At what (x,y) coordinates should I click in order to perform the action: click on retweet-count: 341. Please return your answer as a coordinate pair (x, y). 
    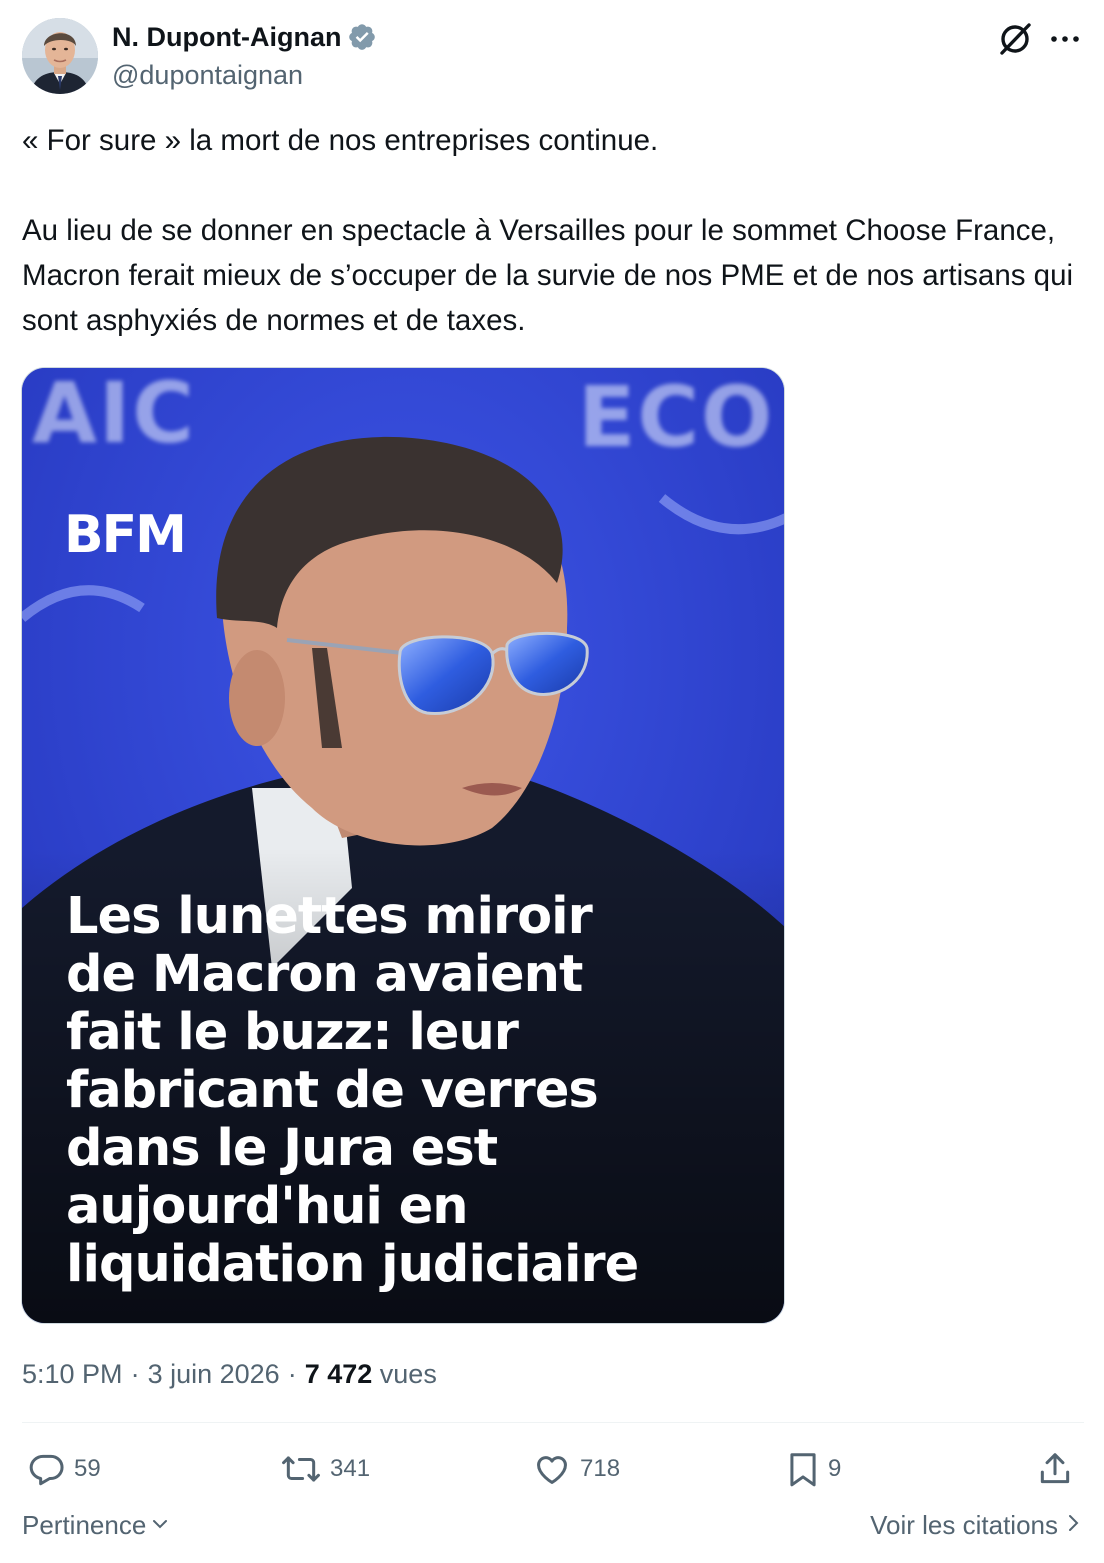
    Looking at the image, I should click on (350, 1468).